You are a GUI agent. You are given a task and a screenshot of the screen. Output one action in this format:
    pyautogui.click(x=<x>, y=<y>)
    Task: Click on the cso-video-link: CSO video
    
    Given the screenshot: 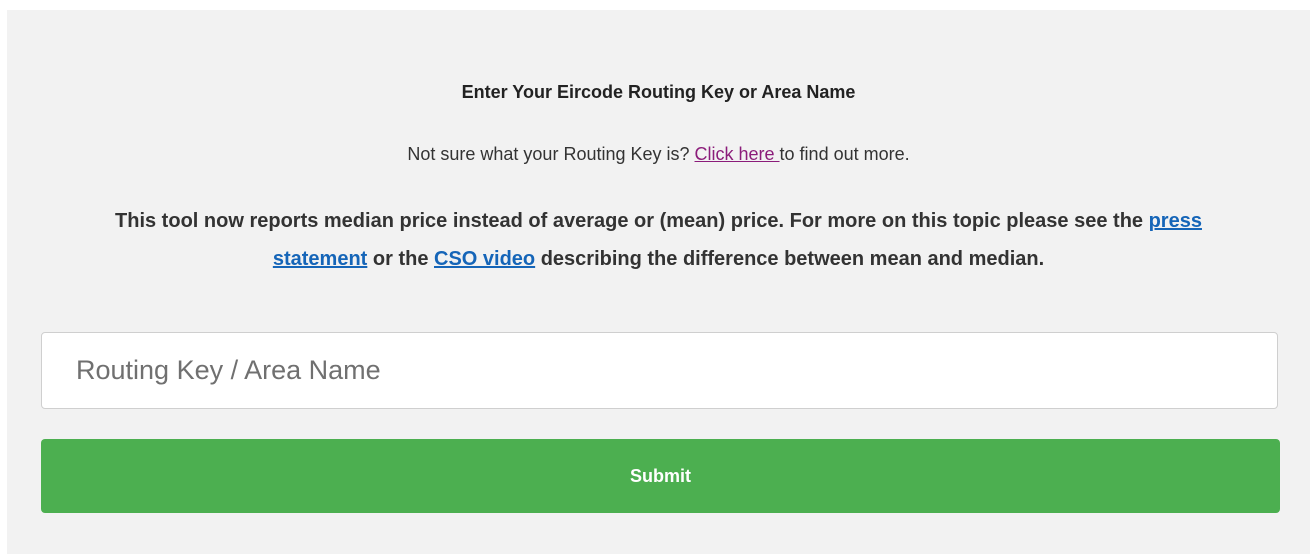 What is the action you would take?
    pyautogui.click(x=484, y=259)
    